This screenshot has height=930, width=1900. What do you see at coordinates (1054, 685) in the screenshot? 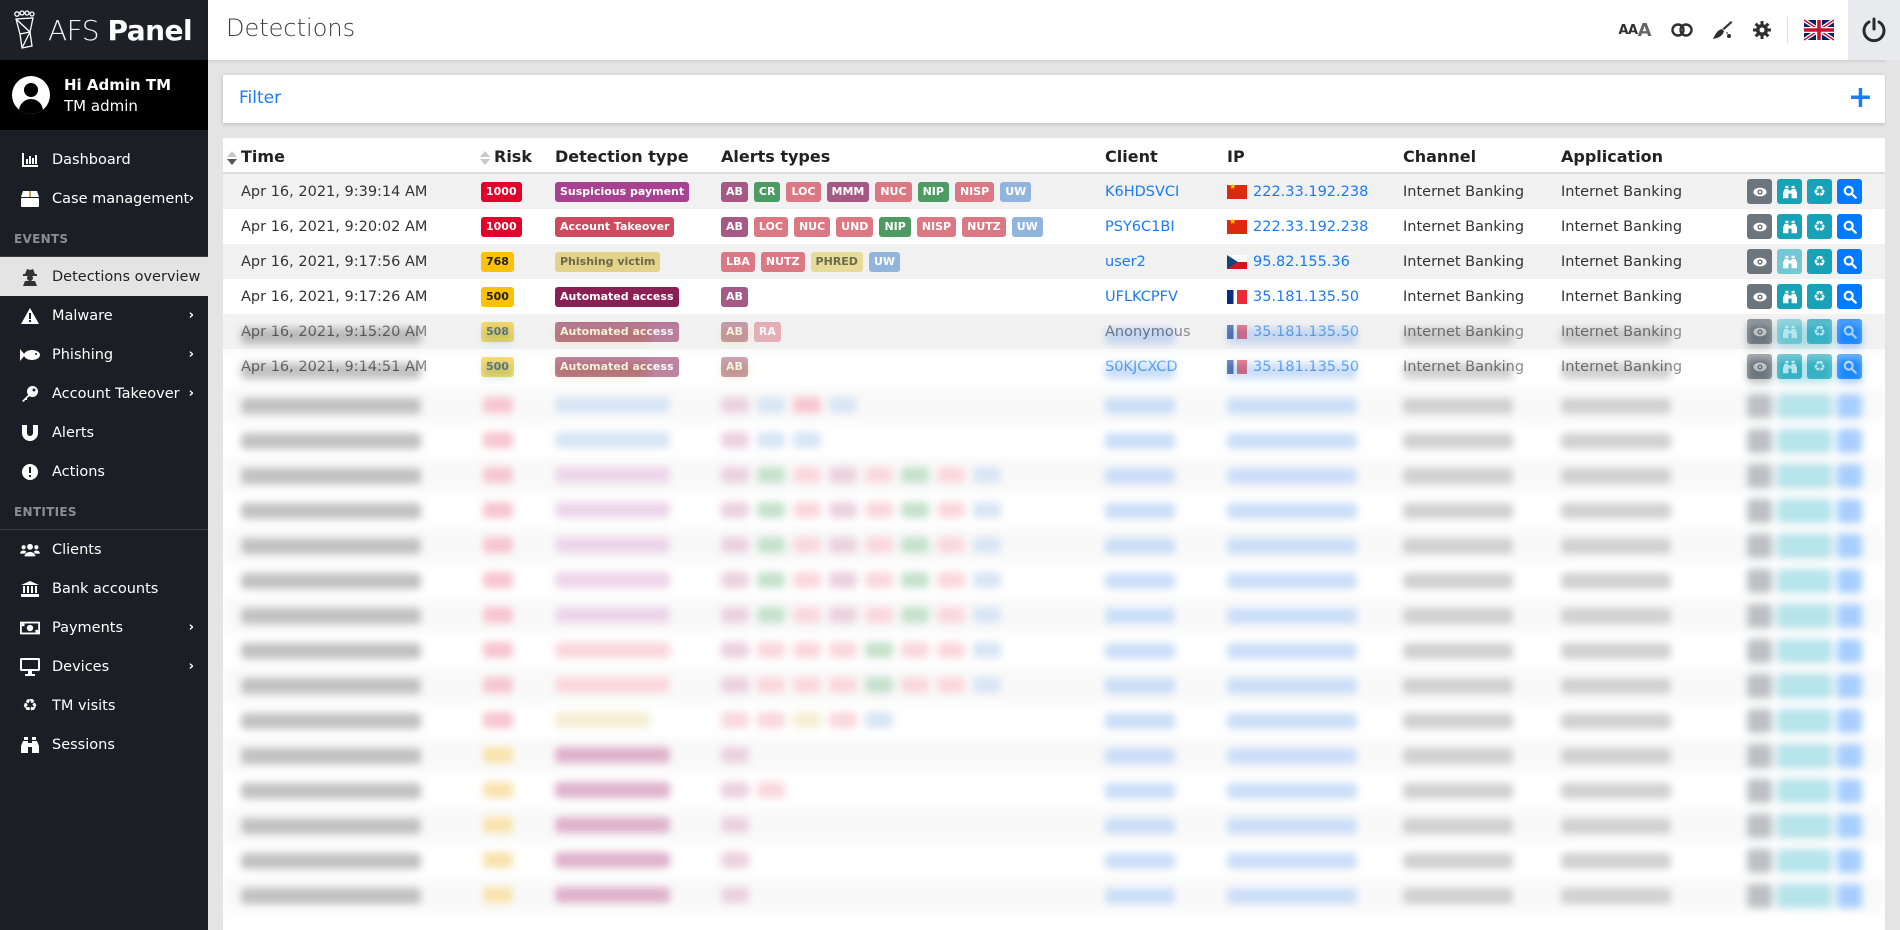
I see `blurred-row` at bounding box center [1054, 685].